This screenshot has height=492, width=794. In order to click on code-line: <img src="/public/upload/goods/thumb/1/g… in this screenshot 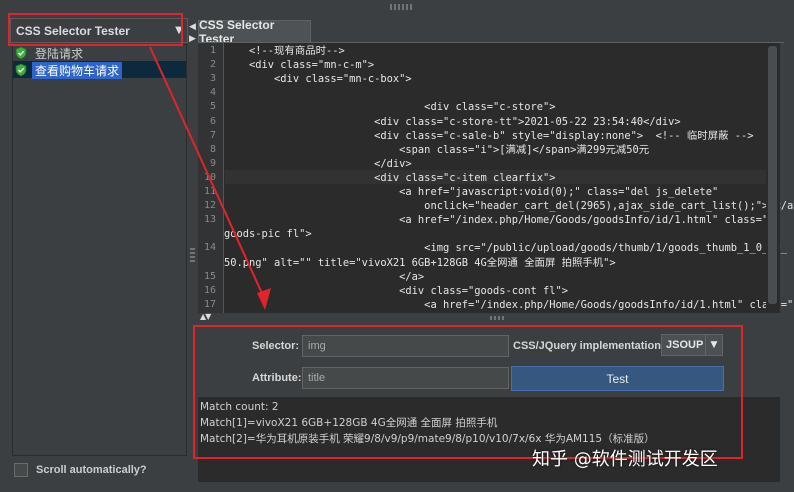, I will do `click(506, 248)`.